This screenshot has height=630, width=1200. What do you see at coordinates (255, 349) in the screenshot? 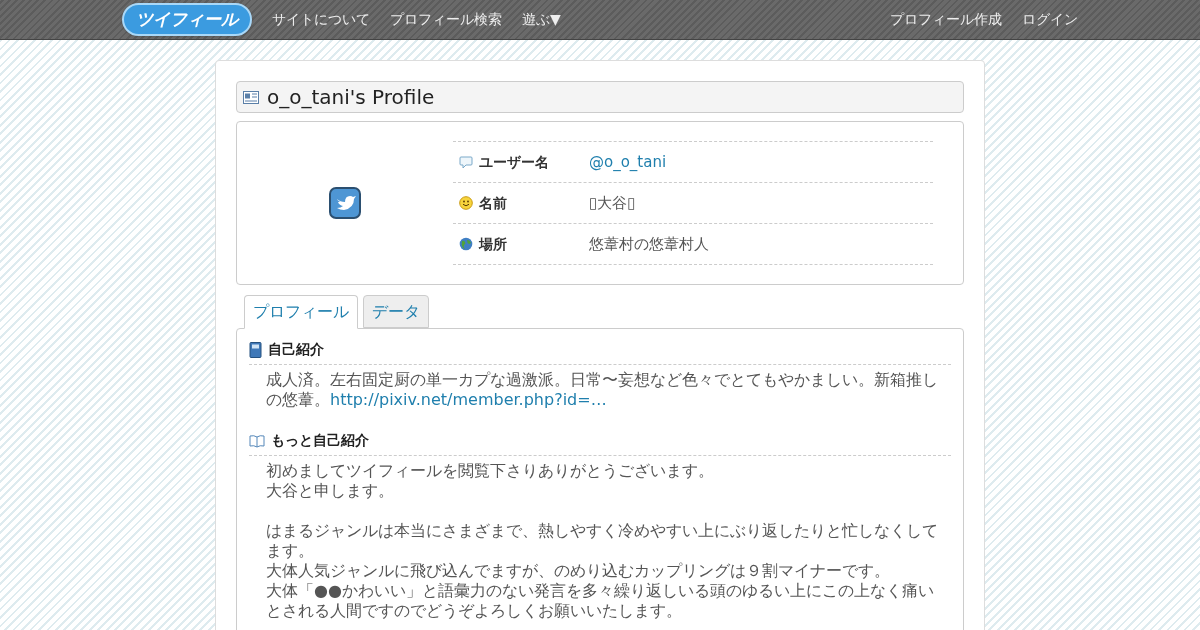
I see `book-icon` at bounding box center [255, 349].